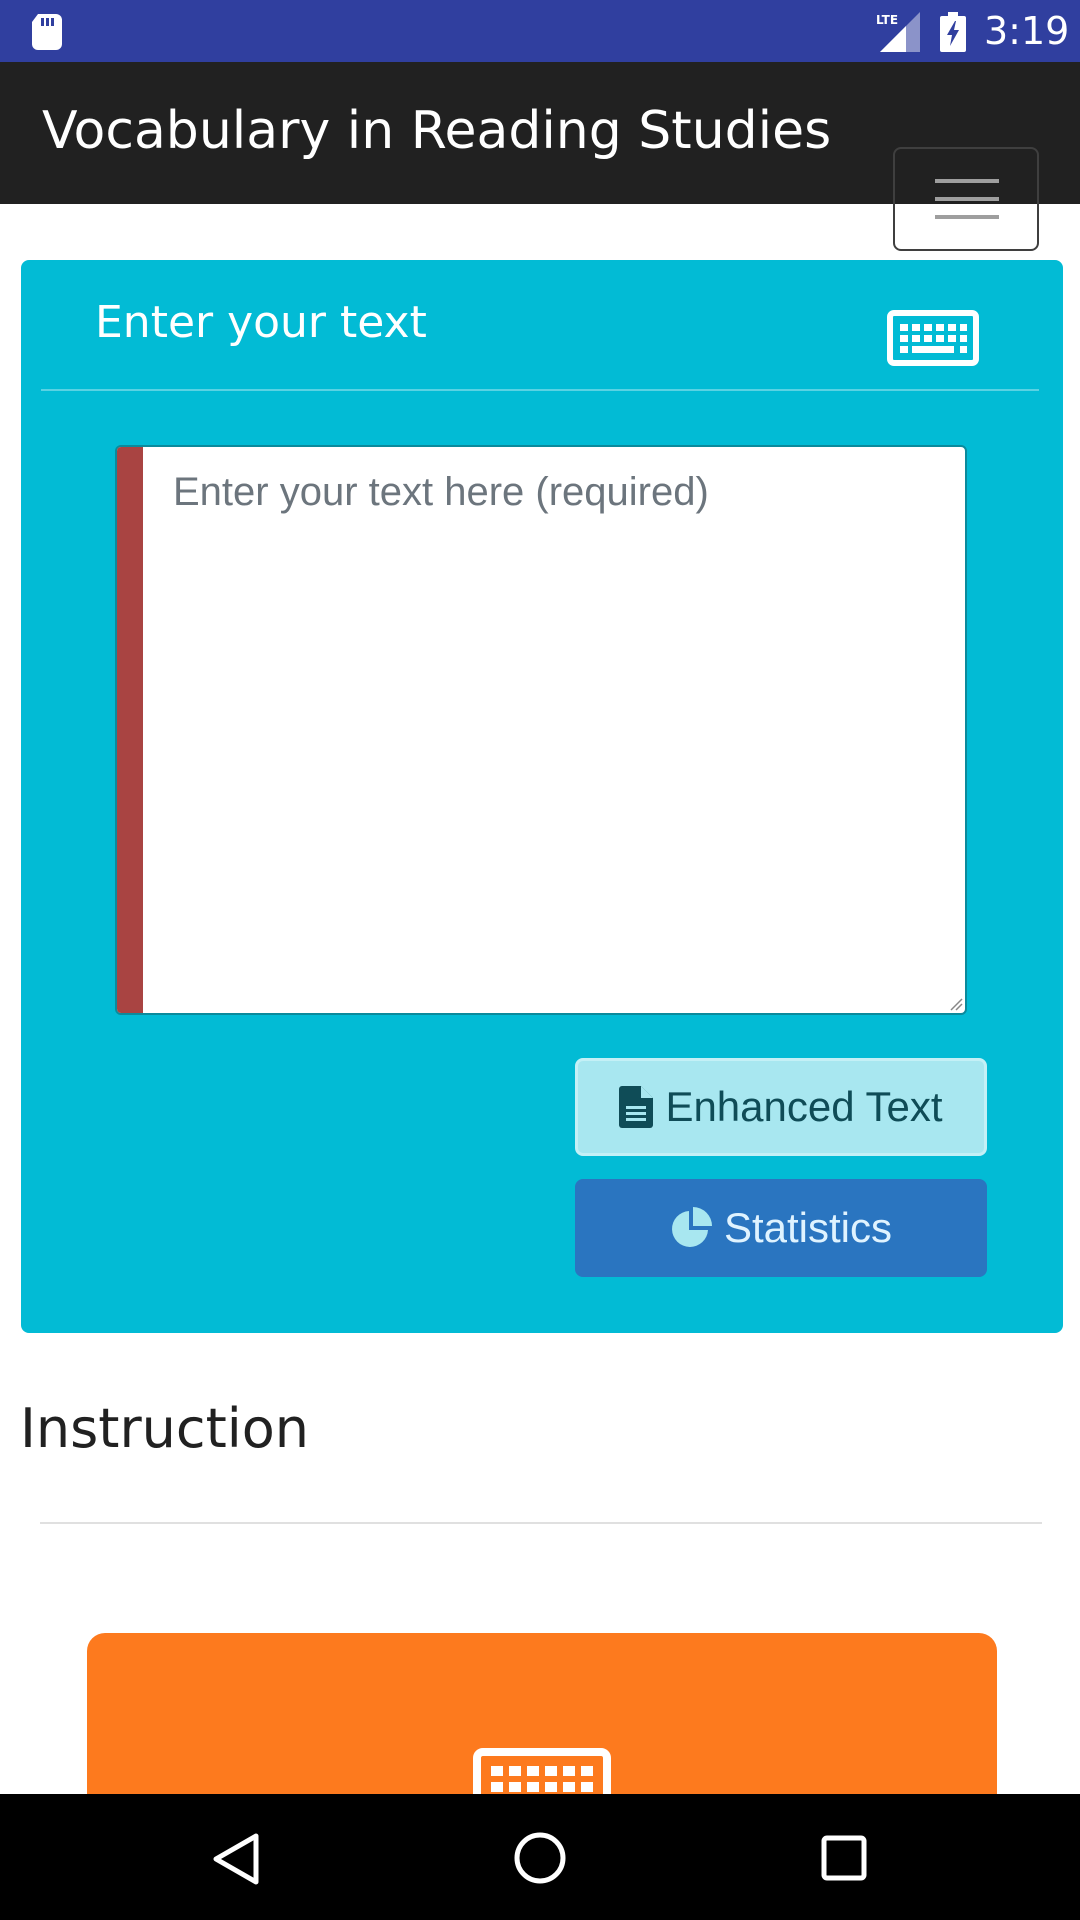  I want to click on statistics-button: Statistics, so click(781, 1228).